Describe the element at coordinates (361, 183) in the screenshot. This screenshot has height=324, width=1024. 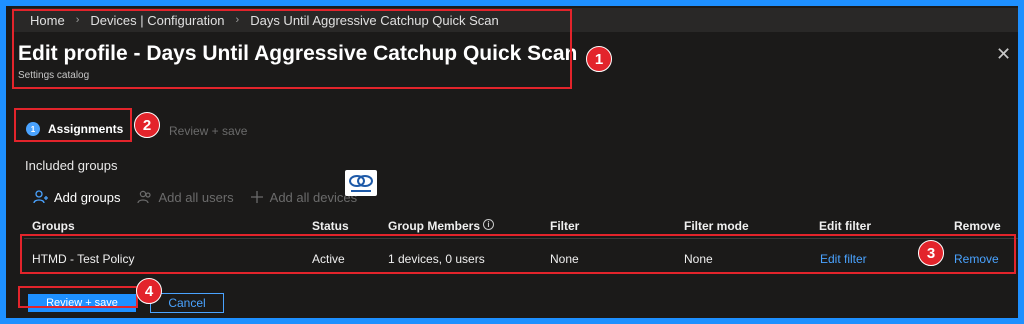
I see `htmd-logo` at that location.